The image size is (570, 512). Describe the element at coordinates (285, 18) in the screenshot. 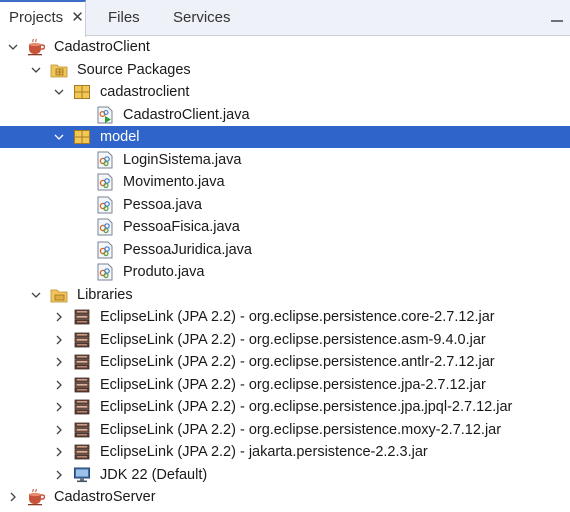

I see `panel-tab-bar: Projects ✕ Files Services` at that location.